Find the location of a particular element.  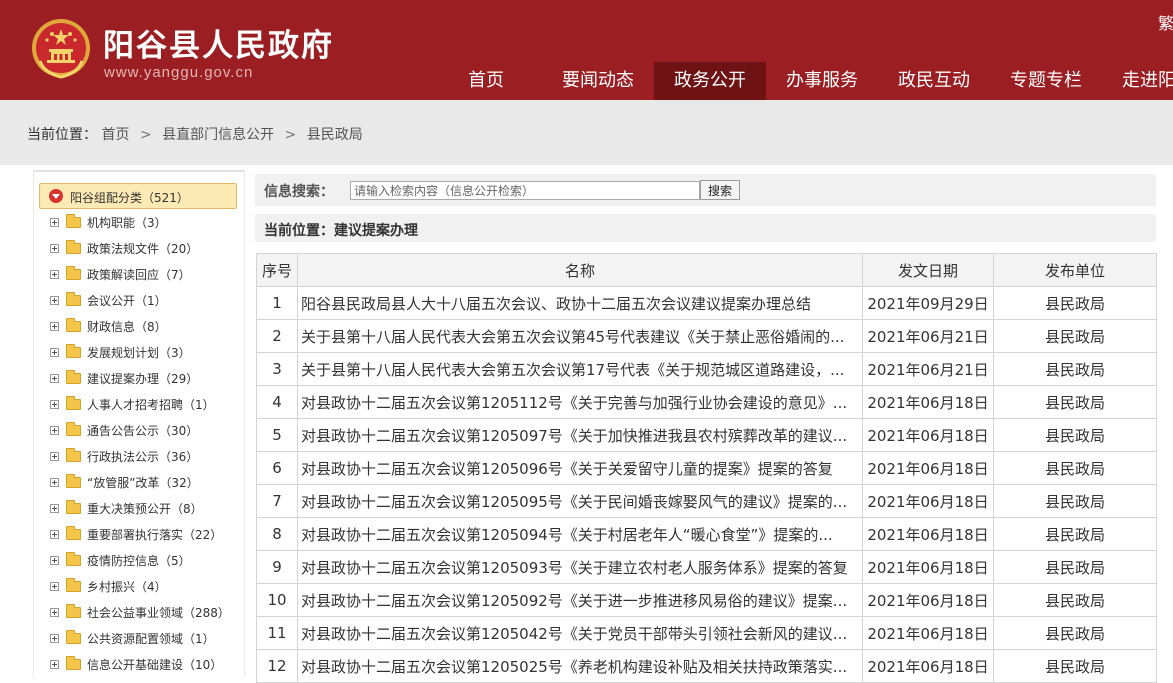

publish-date: 2021年09月29日 is located at coordinates (928, 303).